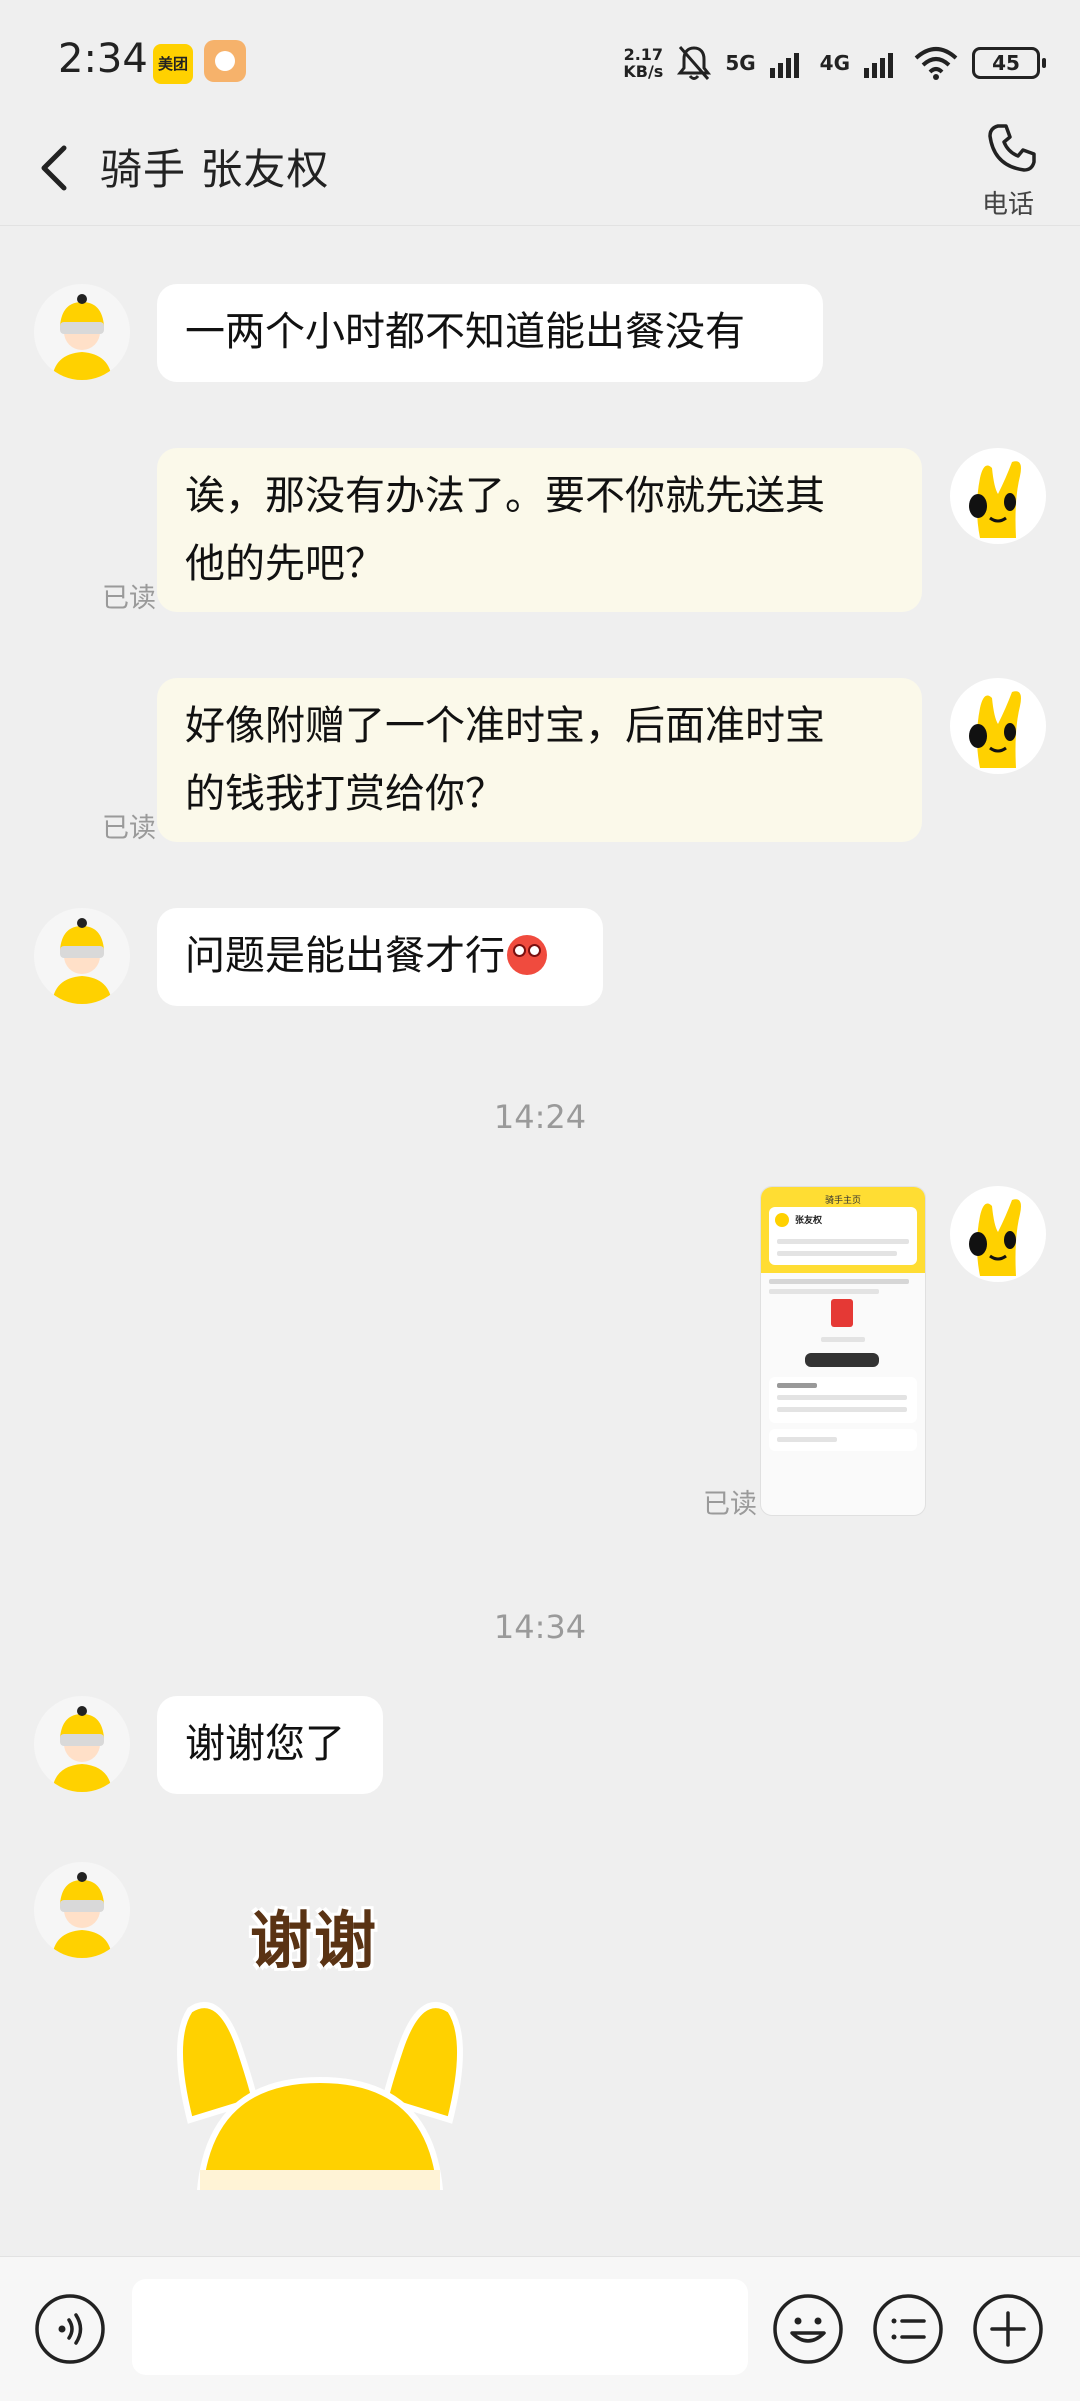 The image size is (1080, 2401). What do you see at coordinates (54, 168) in the screenshot?
I see `back-arrow-icon` at bounding box center [54, 168].